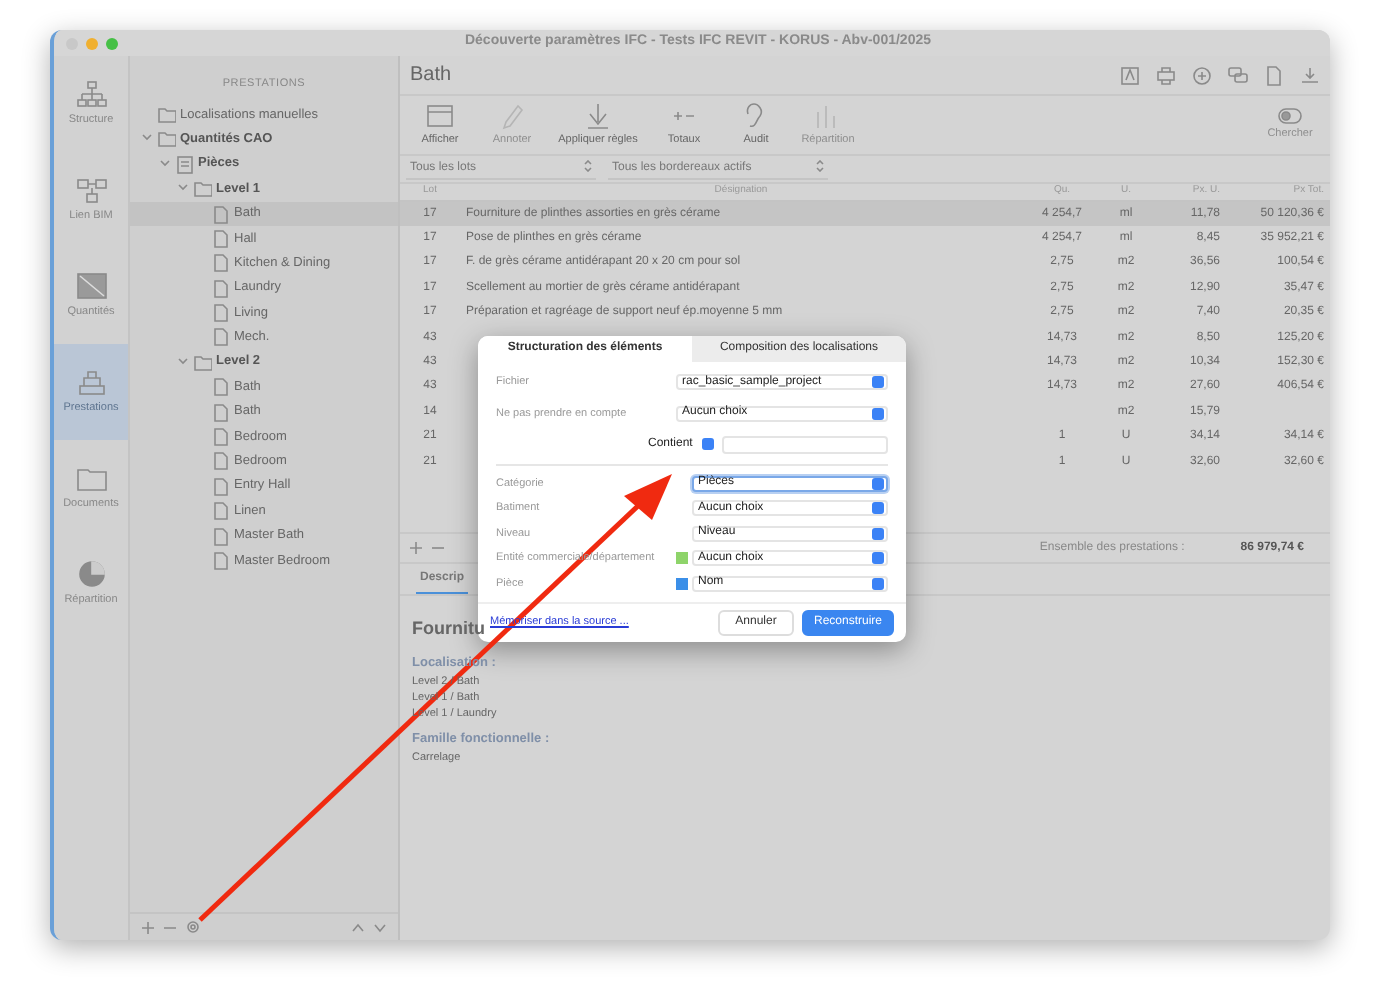 This screenshot has height=1000, width=1376. What do you see at coordinates (1290, 115) in the screenshot?
I see `toggle-icon` at bounding box center [1290, 115].